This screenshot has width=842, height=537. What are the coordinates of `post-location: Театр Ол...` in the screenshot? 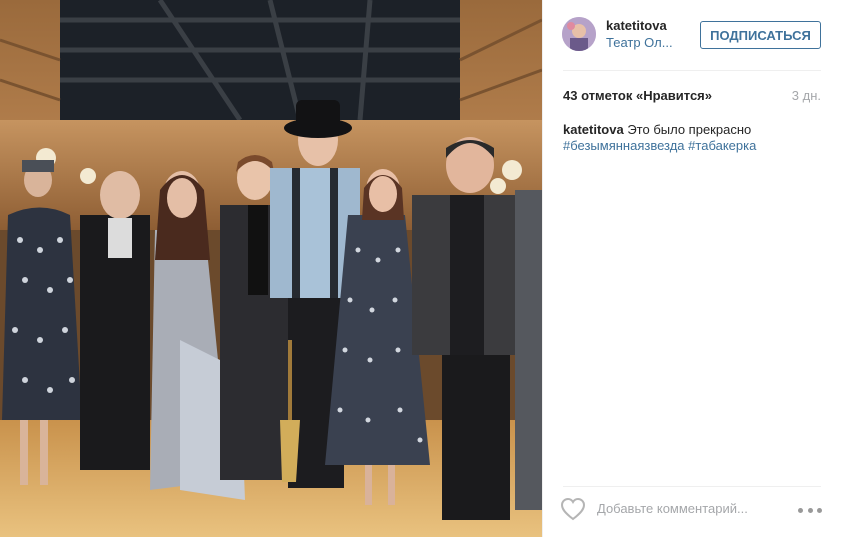 It's located at (639, 42).